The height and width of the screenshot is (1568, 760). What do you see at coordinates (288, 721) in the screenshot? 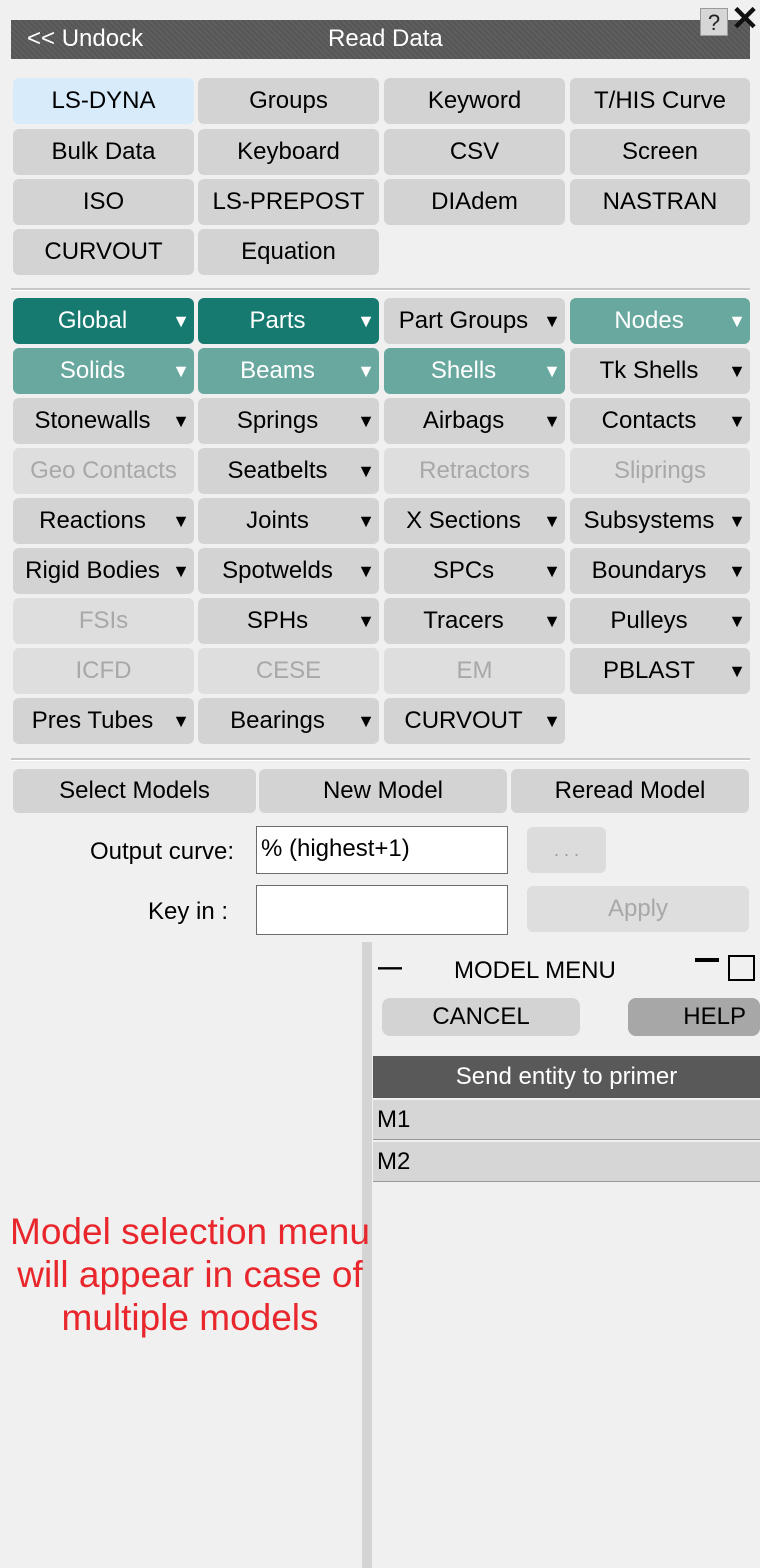
I see `entity-button-bearings: Bearings ▼` at bounding box center [288, 721].